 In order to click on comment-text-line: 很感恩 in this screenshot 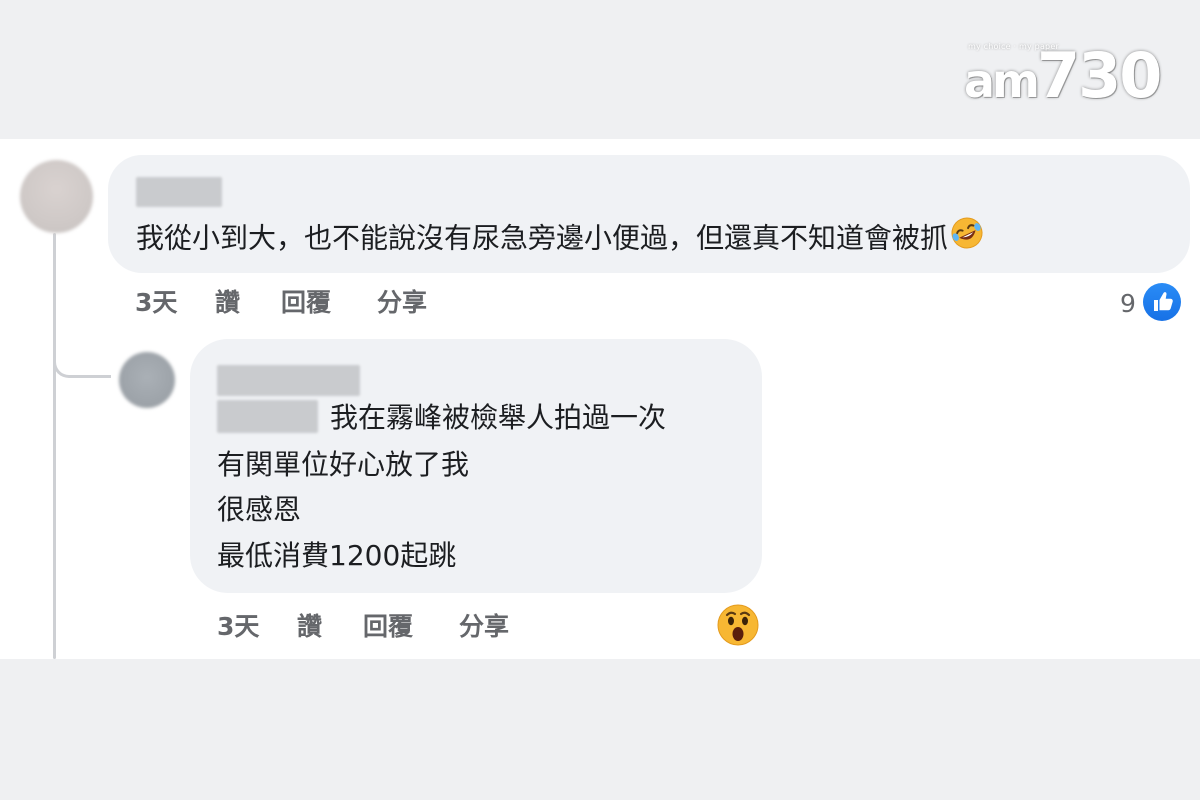, I will do `click(259, 509)`.